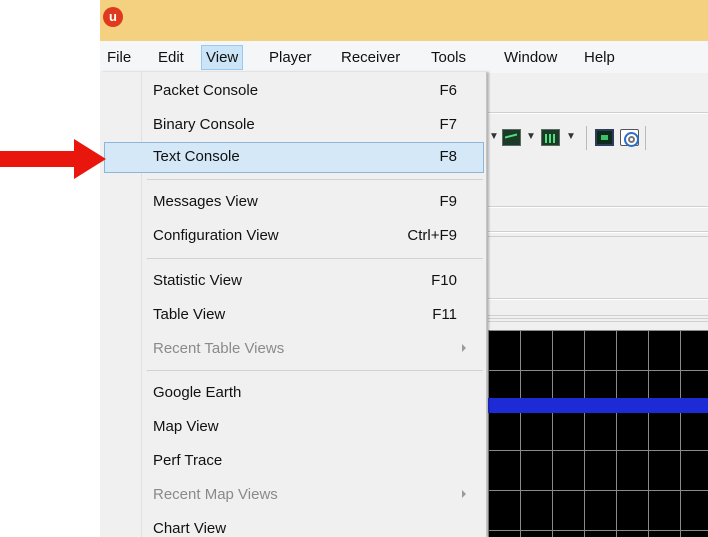 The height and width of the screenshot is (537, 708). What do you see at coordinates (171, 57) in the screenshot?
I see `menu-edit: Edit` at bounding box center [171, 57].